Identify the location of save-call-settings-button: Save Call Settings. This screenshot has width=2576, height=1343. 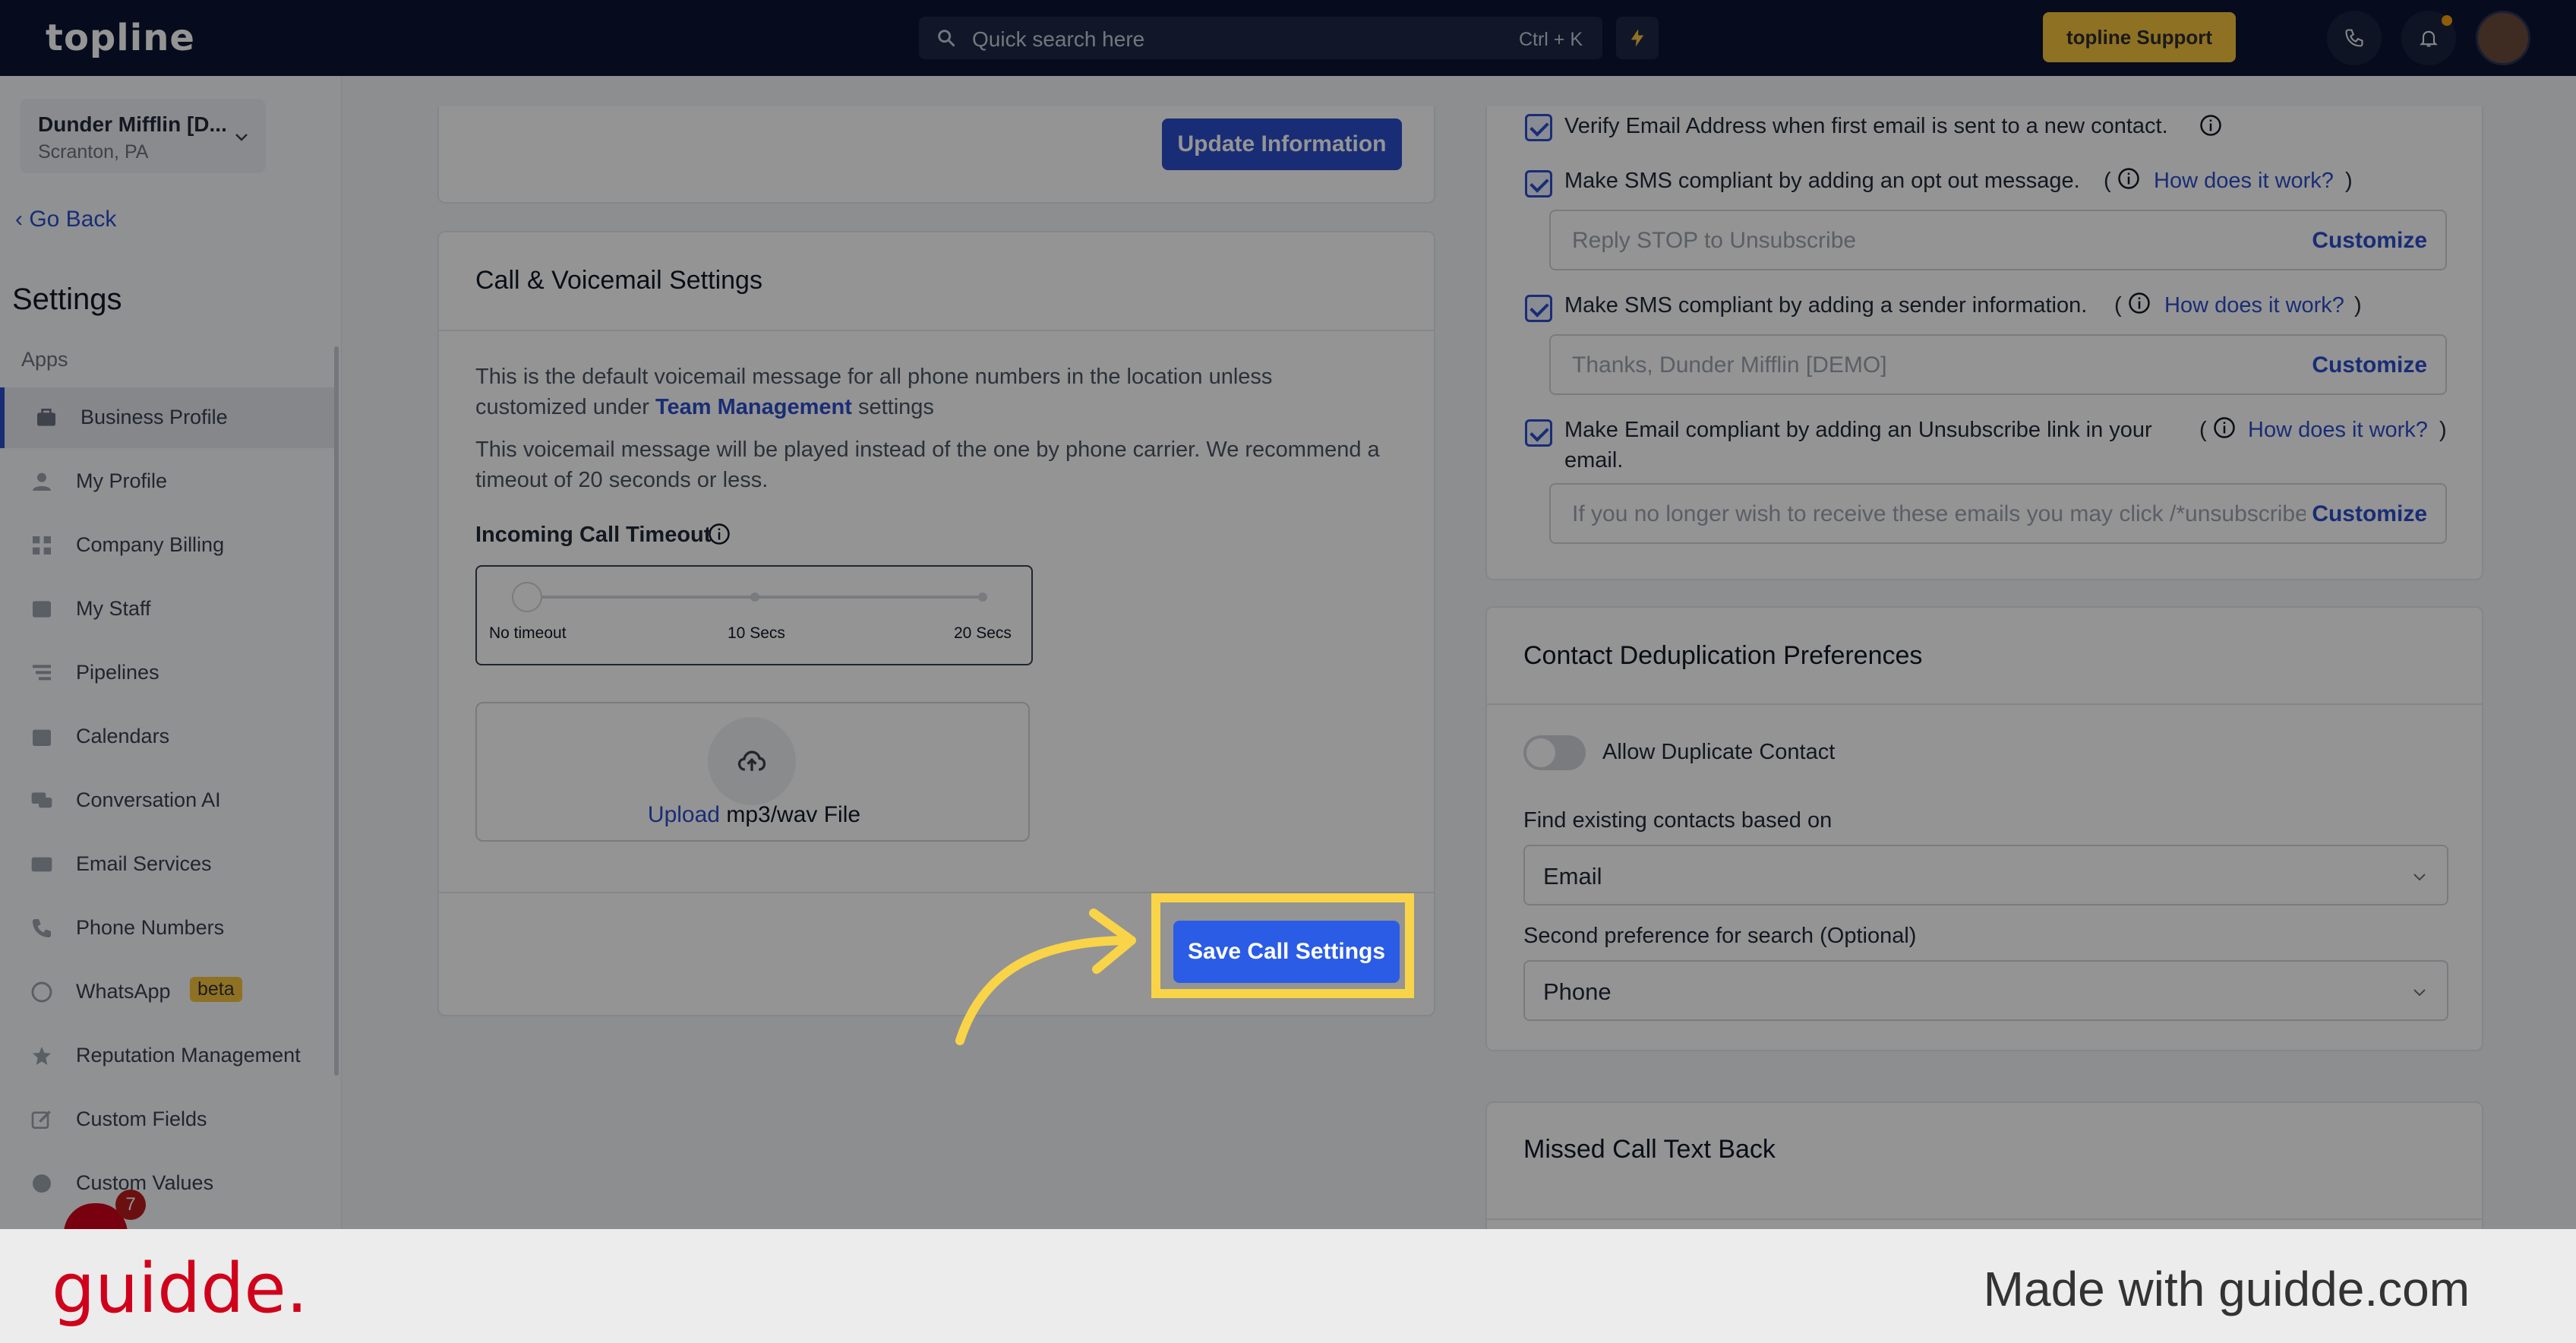
(1286, 952).